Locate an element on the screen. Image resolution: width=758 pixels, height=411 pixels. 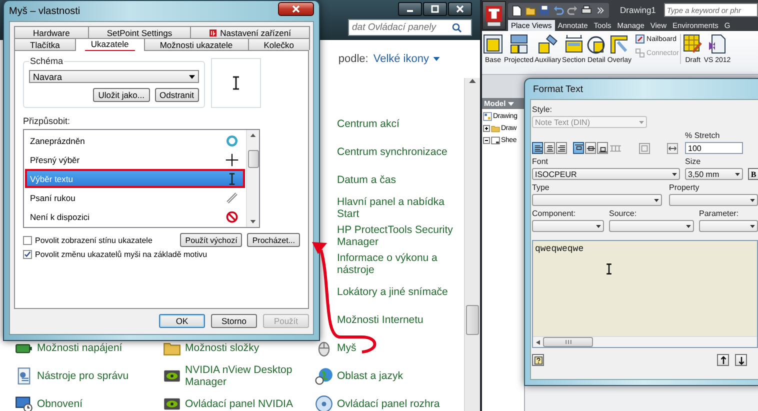
chevron-icon is located at coordinates (600, 10).